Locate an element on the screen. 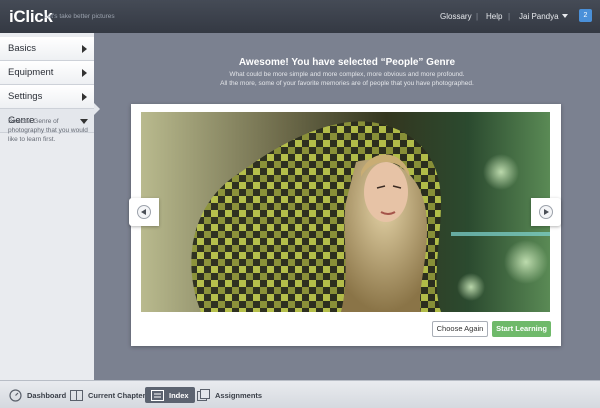 The width and height of the screenshot is (600, 408). bottom-item-current-chapter: Current Chapter is located at coordinates (108, 395).